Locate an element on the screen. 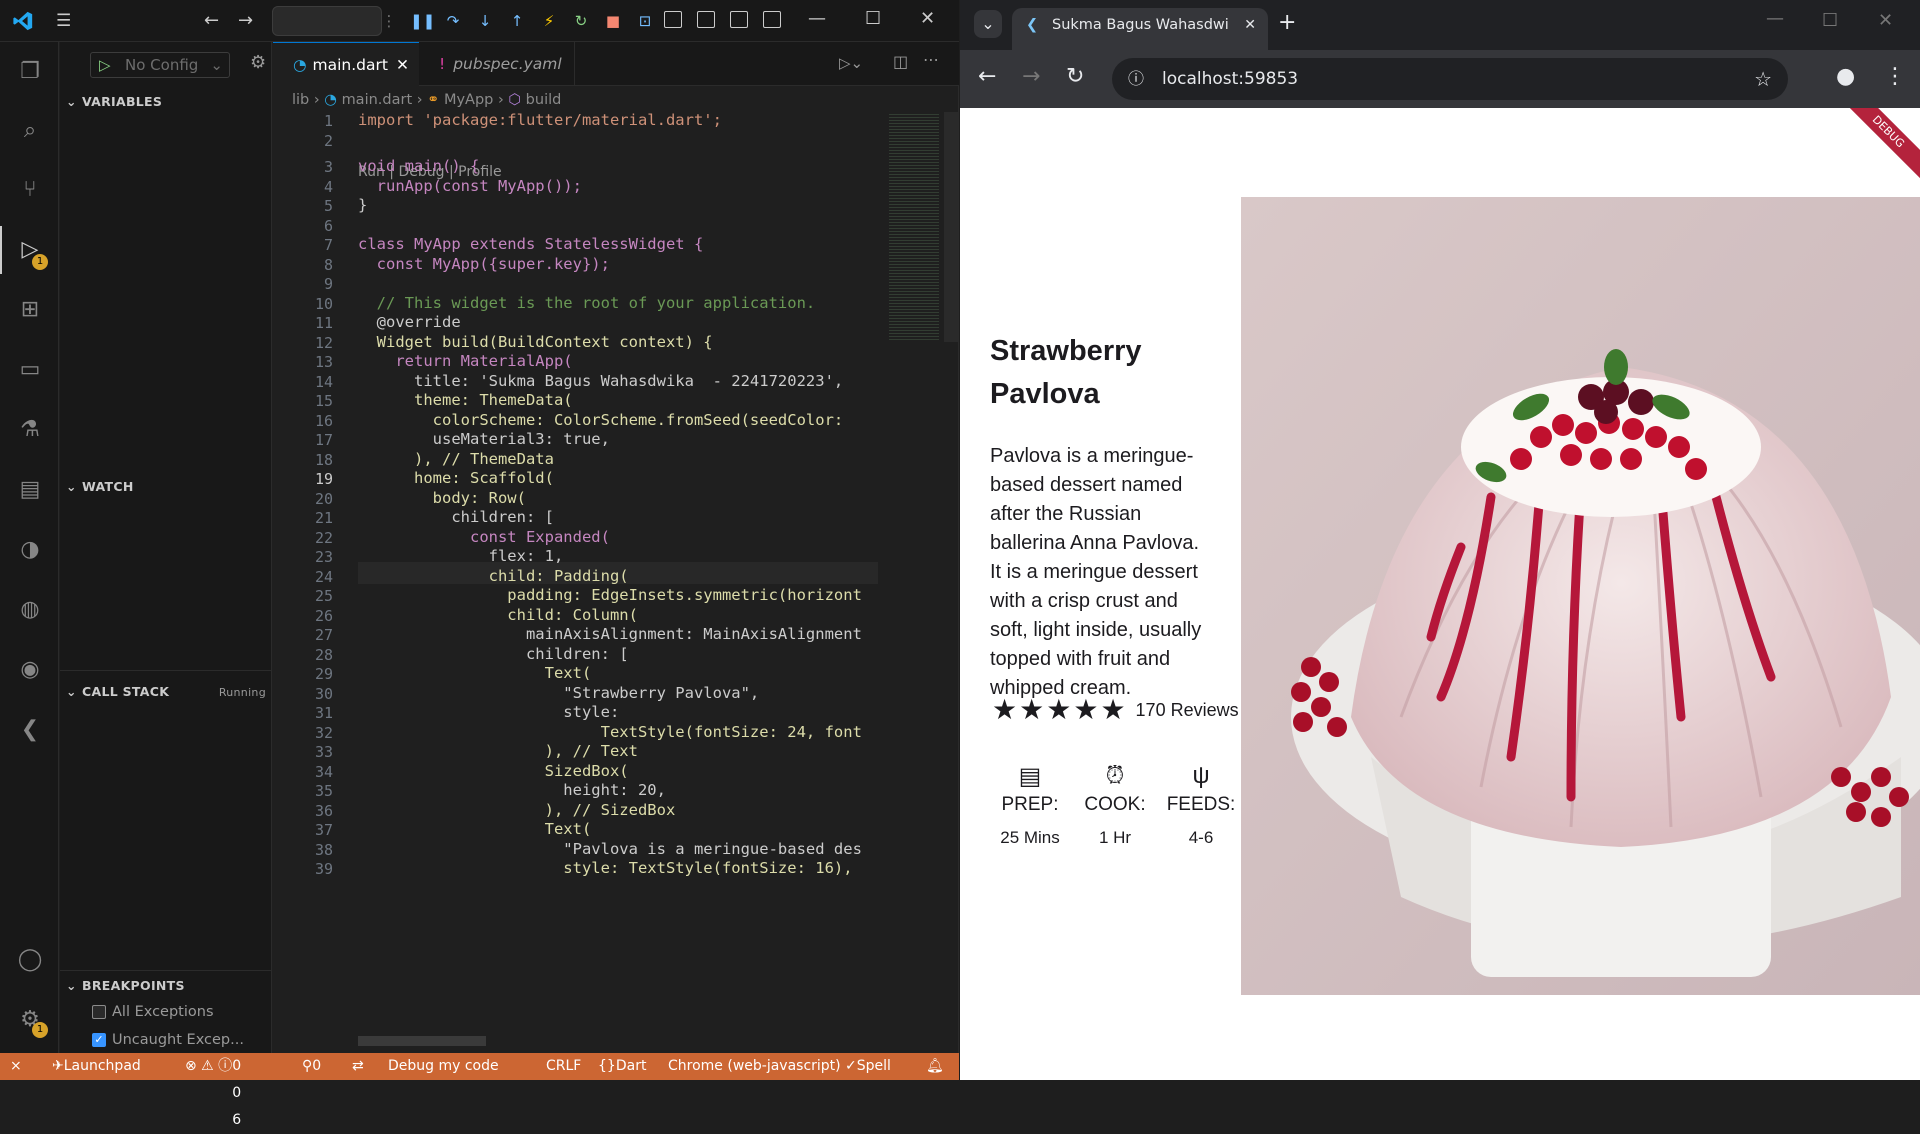 This screenshot has height=1134, width=1920. line-number: 8 is located at coordinates (303, 265).